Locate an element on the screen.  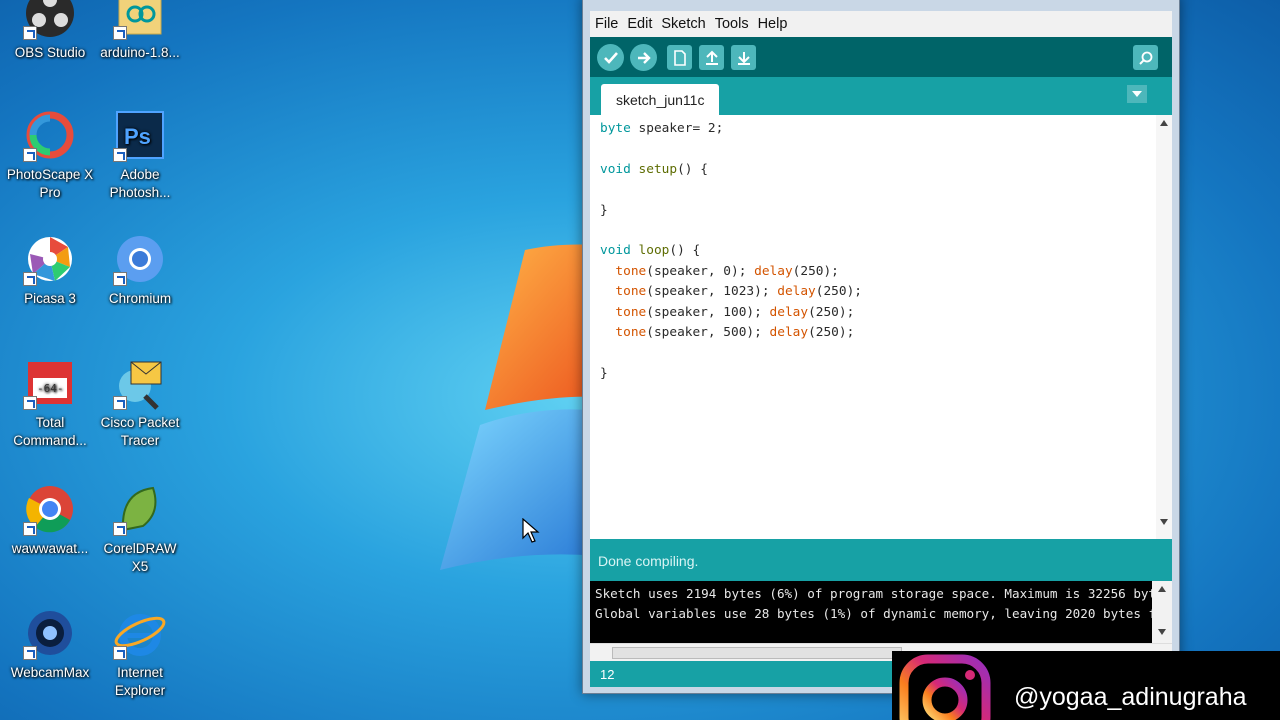
toolbar is located at coordinates (881, 57).